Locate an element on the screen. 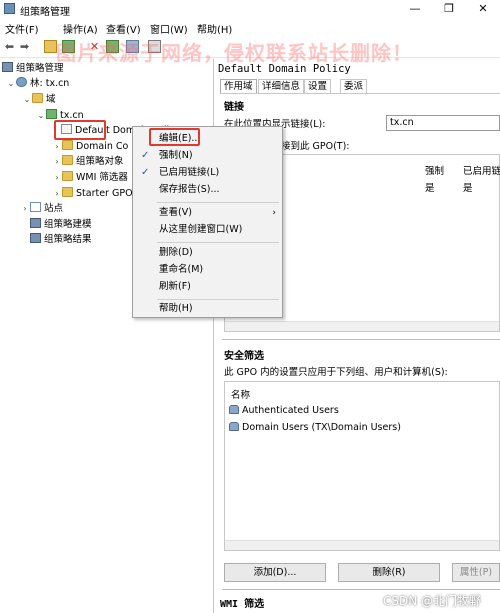  column-name: 名称 is located at coordinates (240, 394).